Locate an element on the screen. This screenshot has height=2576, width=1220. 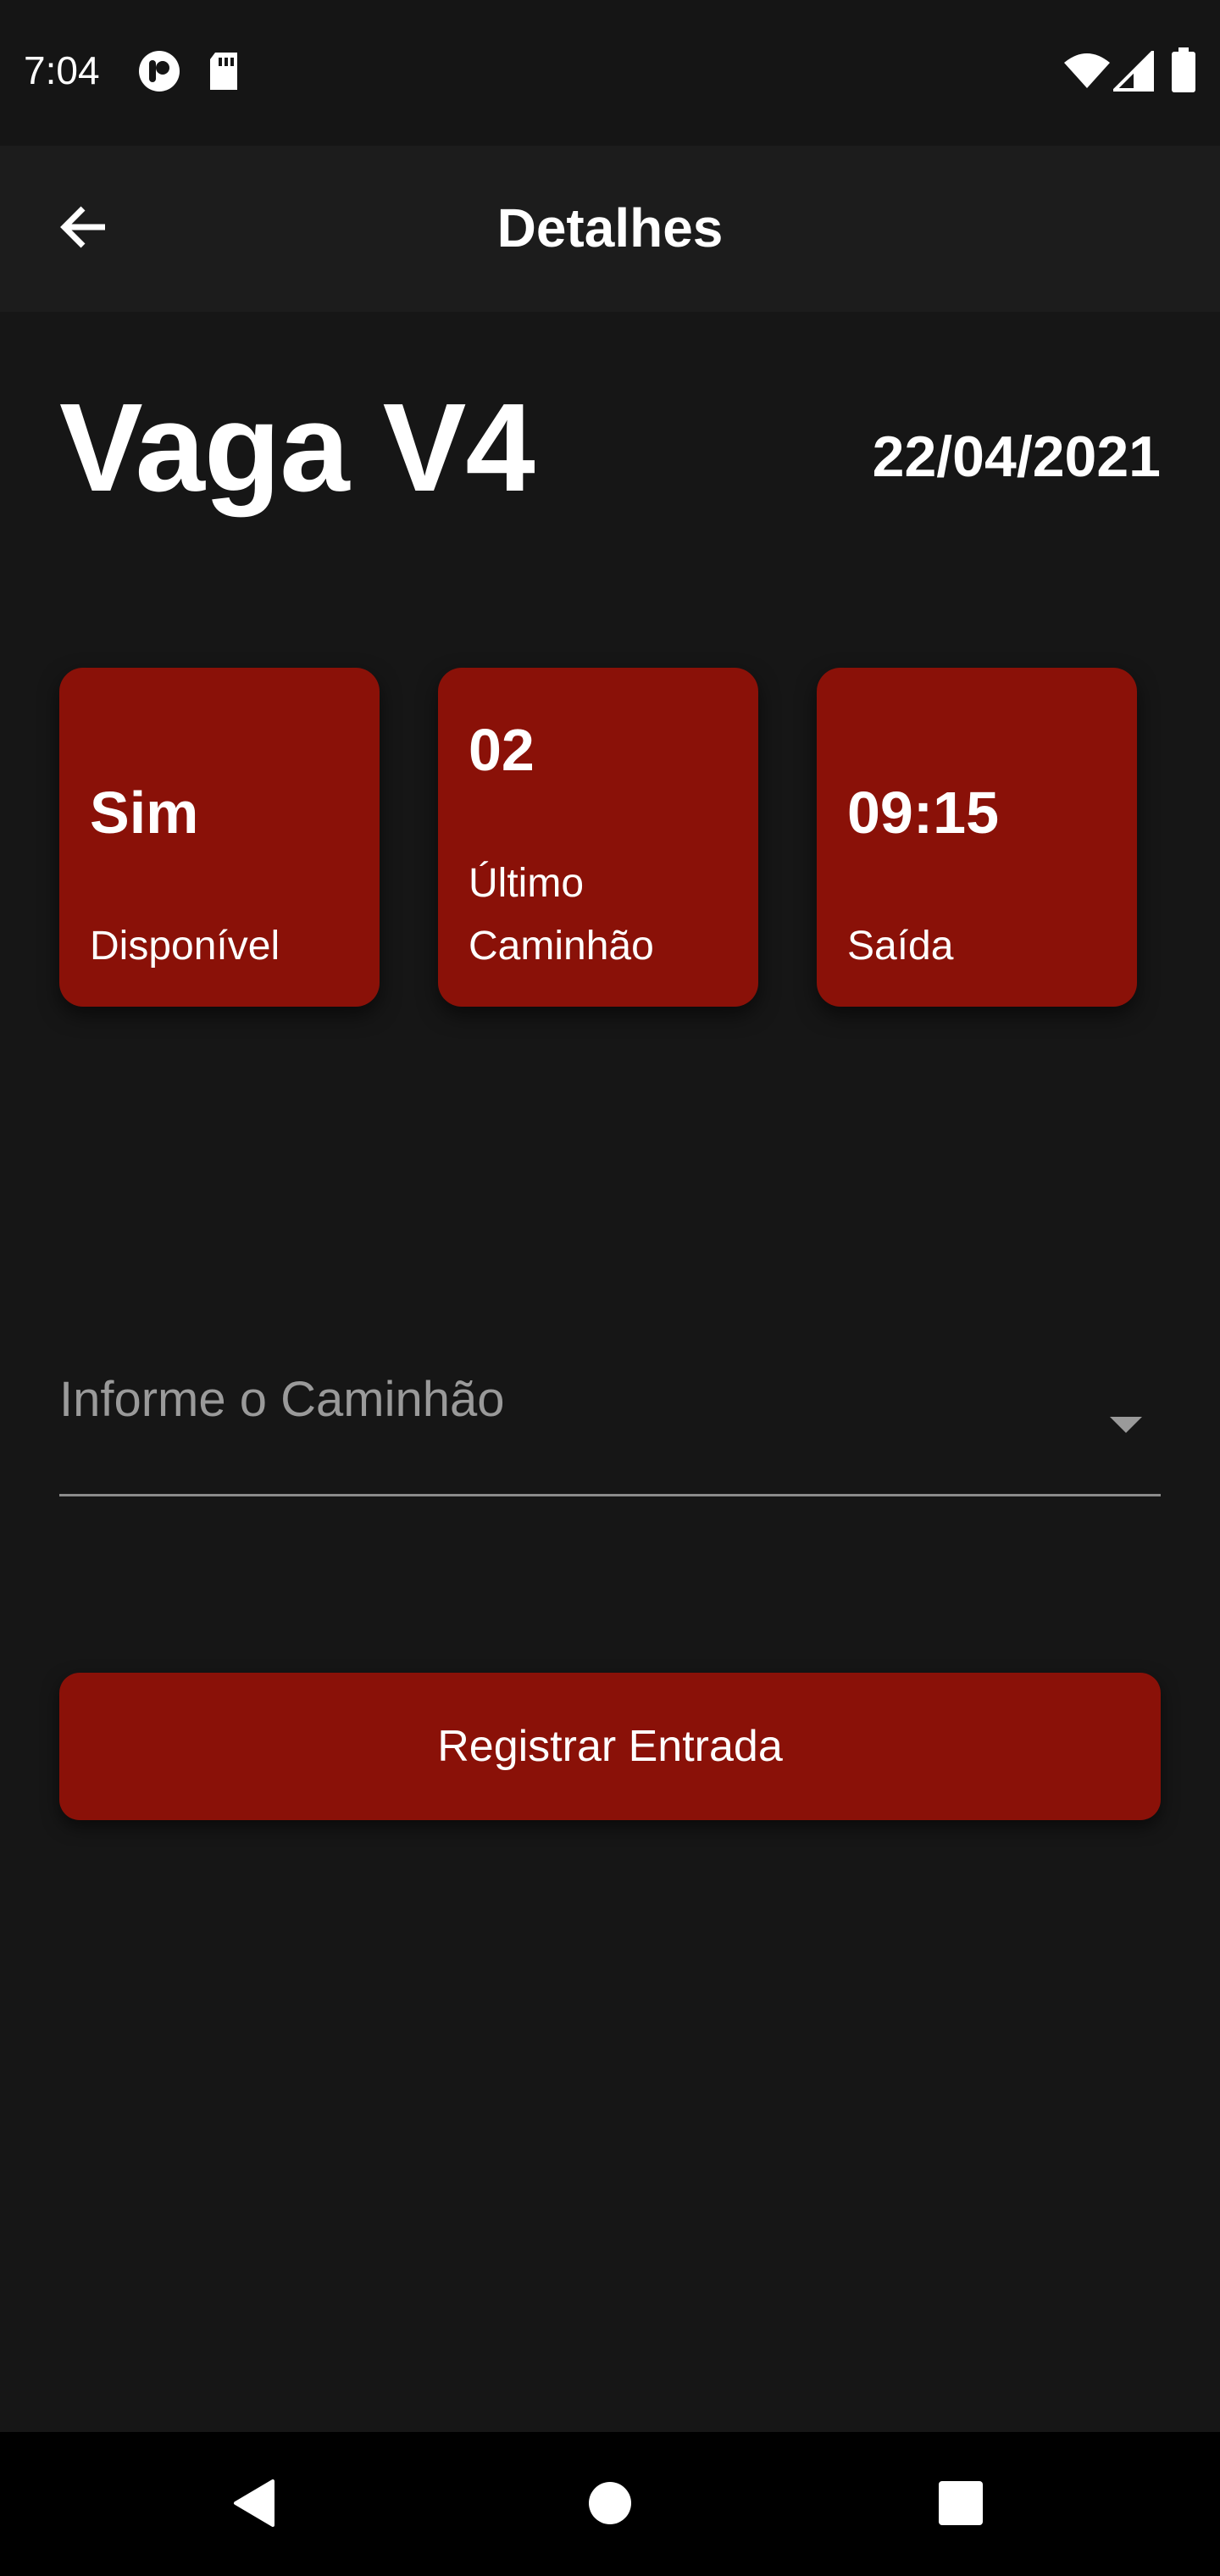
cell-signal-icon is located at coordinates (1132, 72).